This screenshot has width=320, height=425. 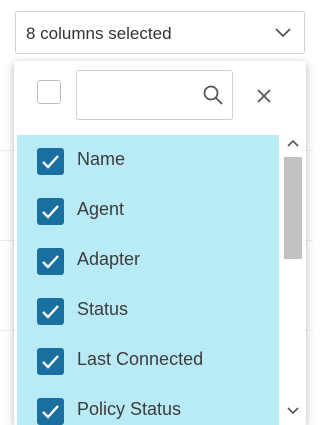 I want to click on columns-select: 8 columns selected, so click(x=160, y=32).